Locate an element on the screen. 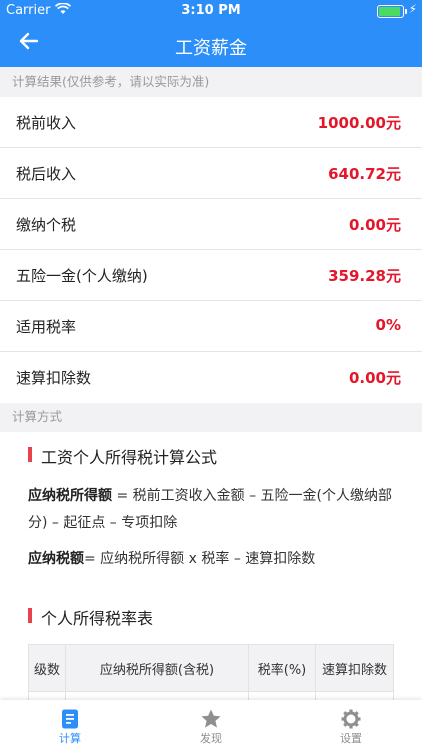 The width and height of the screenshot is (422, 750). tab-bar: 计算 发现 设置 is located at coordinates (211, 725).